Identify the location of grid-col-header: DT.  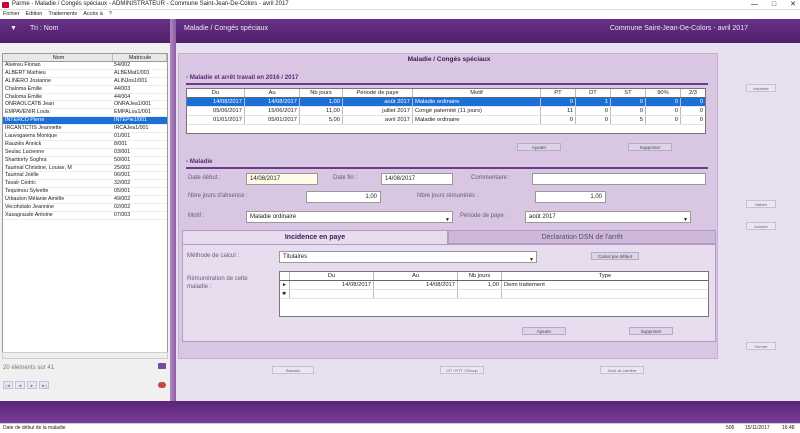
(593, 93).